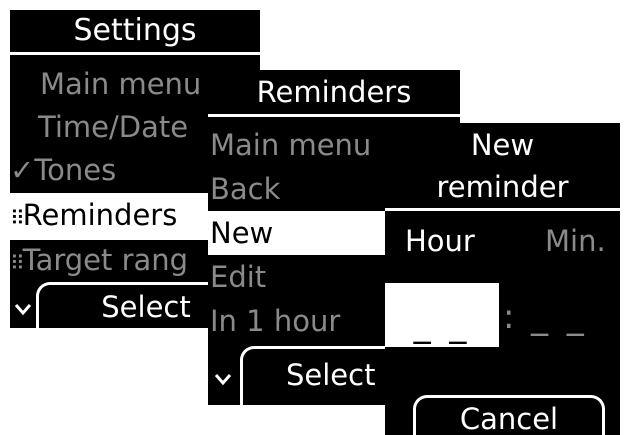  Describe the element at coordinates (502, 187) in the screenshot. I see `new-reminder-title-line2: reminder` at that location.